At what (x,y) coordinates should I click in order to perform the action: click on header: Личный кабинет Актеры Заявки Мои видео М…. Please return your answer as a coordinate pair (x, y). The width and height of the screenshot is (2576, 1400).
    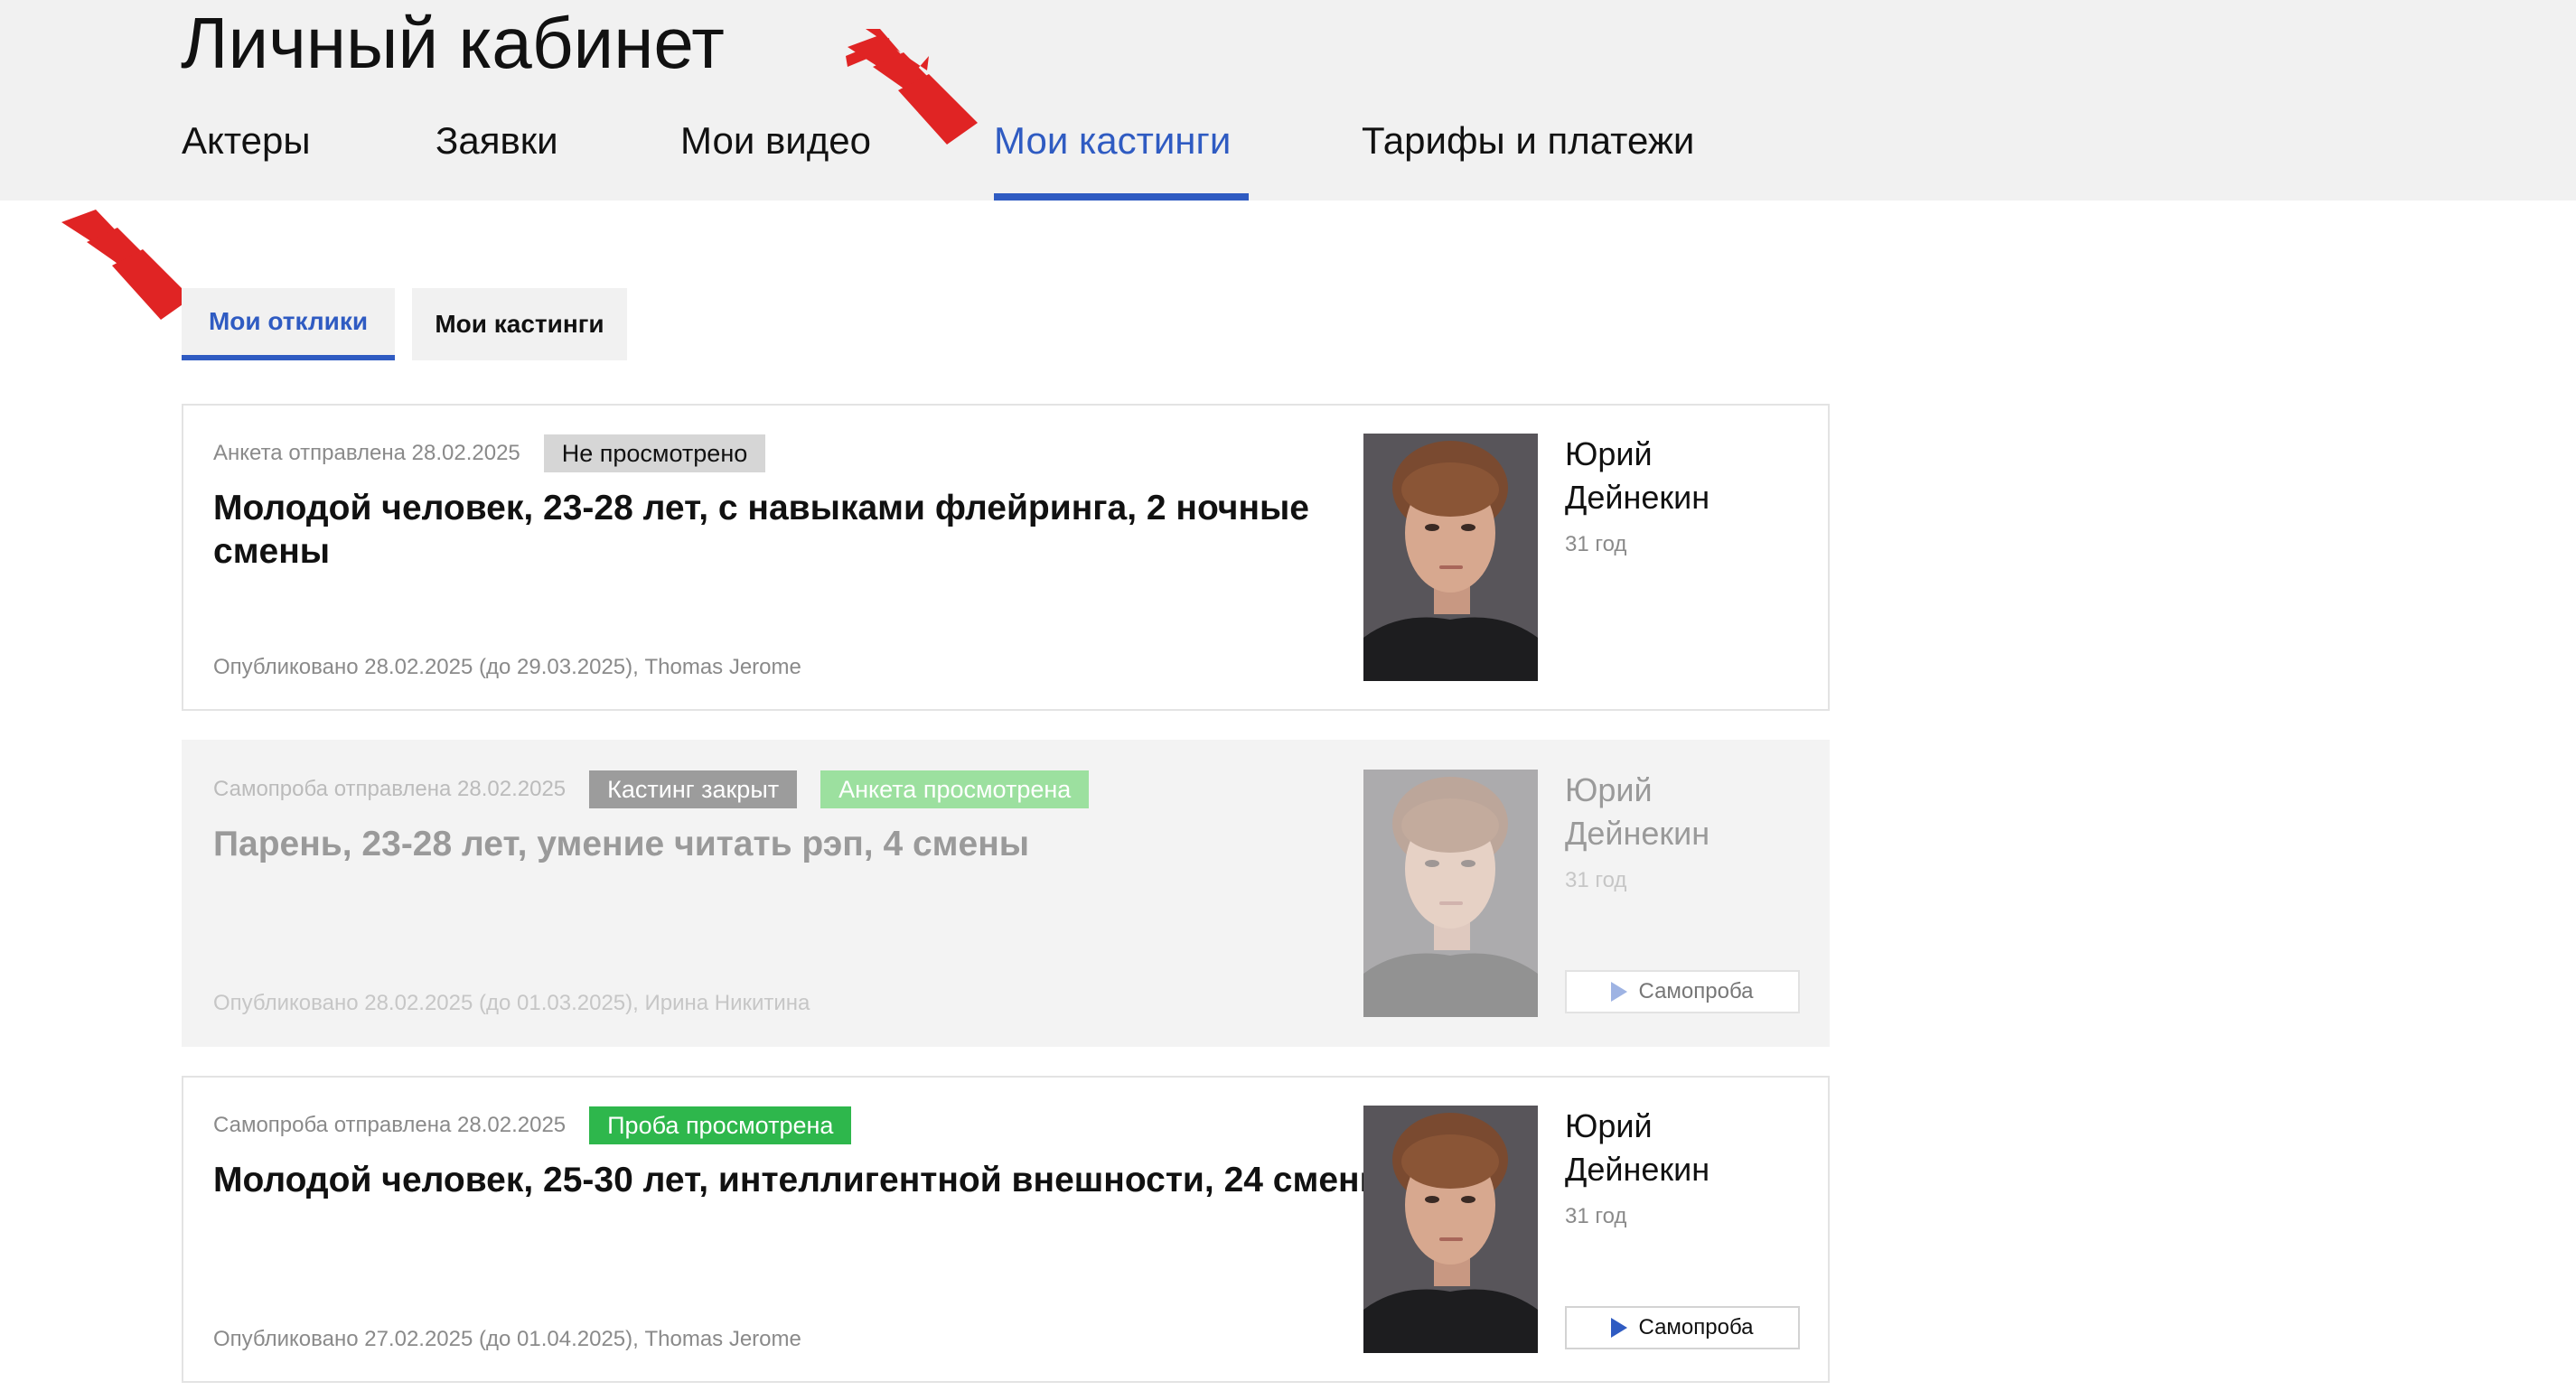
    Looking at the image, I should click on (1288, 100).